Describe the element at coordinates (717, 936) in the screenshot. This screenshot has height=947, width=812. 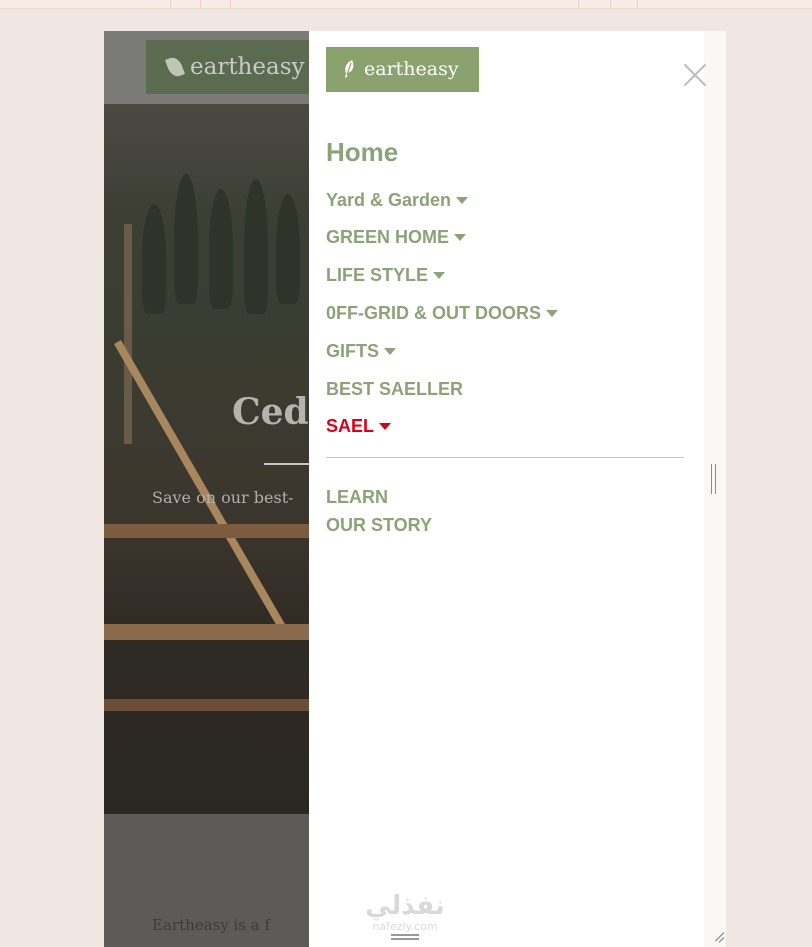
I see `resize-grip-icon` at that location.